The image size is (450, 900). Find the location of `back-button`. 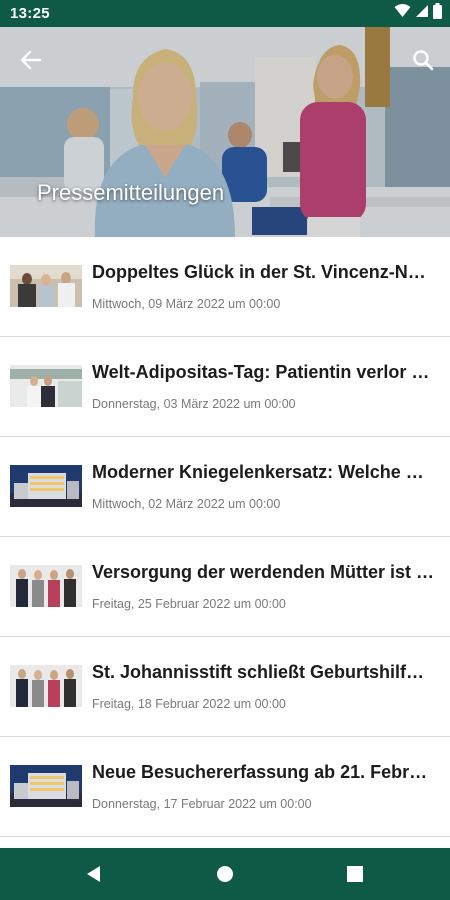

back-button is located at coordinates (31, 60).